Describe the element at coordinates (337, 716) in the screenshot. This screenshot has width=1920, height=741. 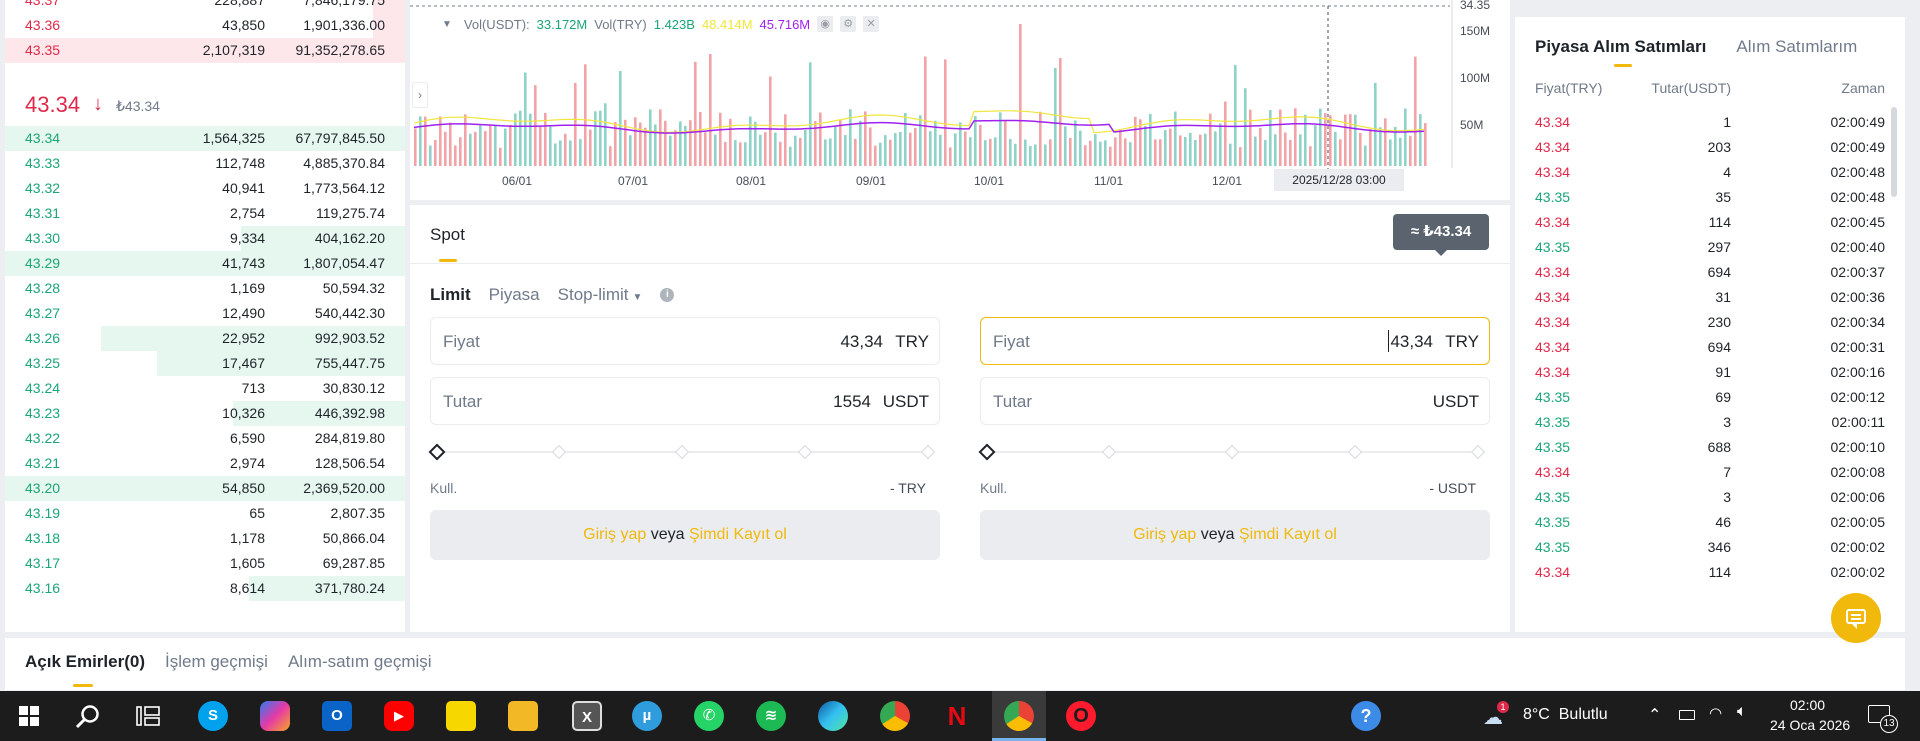
I see `outlook-icon: O` at that location.